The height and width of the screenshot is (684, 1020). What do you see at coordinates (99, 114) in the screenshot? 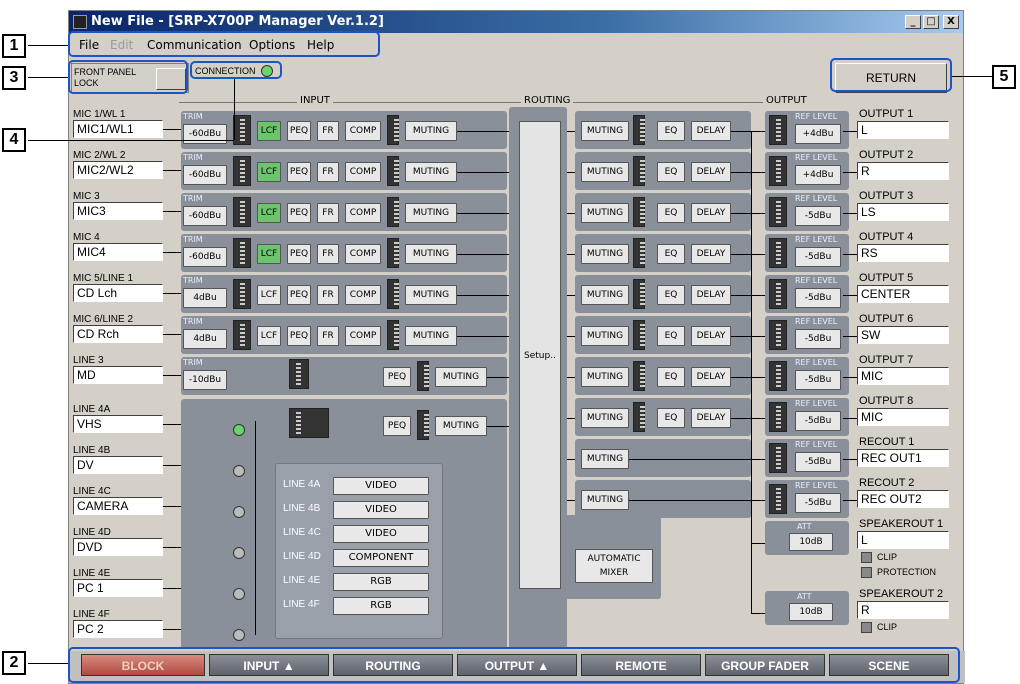
I see `input-channel-label: MIC 1/WL 1` at bounding box center [99, 114].